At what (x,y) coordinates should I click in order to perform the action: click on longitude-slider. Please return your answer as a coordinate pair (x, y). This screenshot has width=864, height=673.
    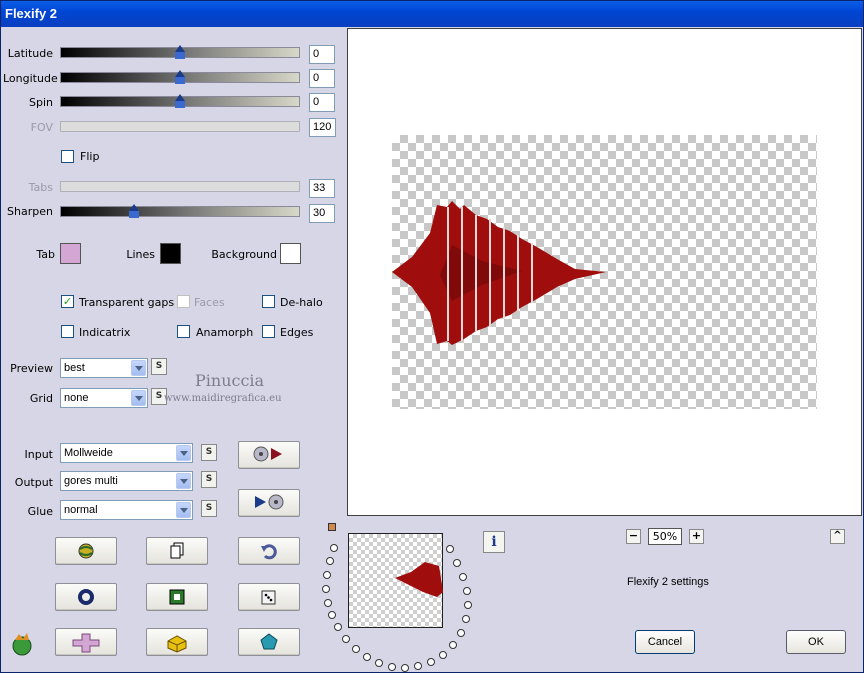
    Looking at the image, I should click on (180, 77).